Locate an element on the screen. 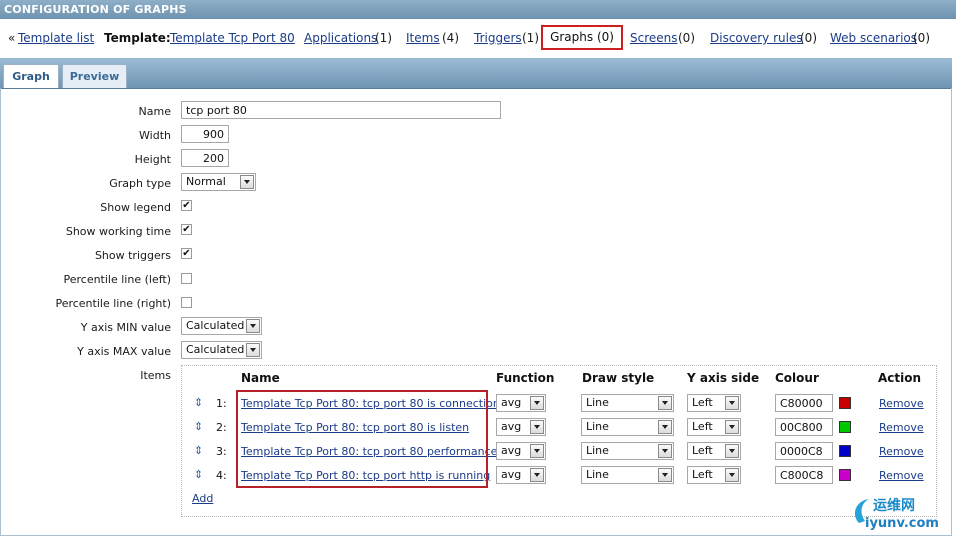  triggers-count: (1) is located at coordinates (530, 38).